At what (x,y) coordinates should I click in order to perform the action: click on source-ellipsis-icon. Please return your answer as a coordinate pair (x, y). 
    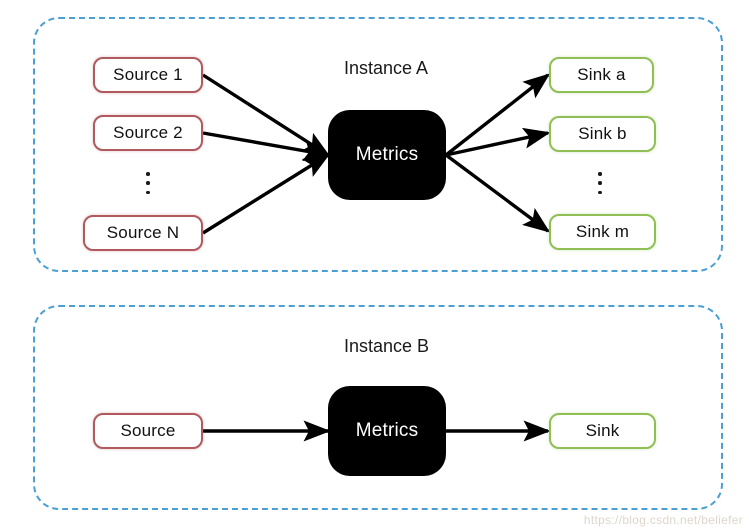
    Looking at the image, I should click on (148, 183).